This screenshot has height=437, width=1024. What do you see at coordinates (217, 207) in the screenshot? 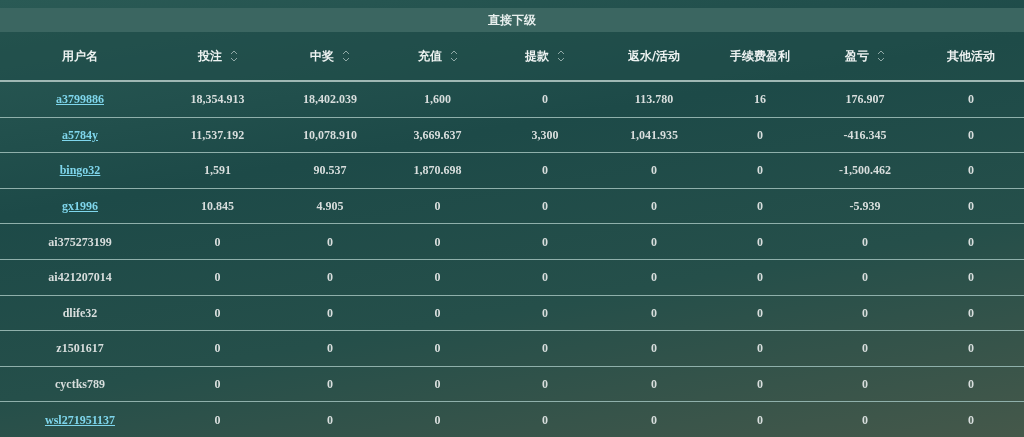
I see `table-cell-text: 10.845` at bounding box center [217, 207].